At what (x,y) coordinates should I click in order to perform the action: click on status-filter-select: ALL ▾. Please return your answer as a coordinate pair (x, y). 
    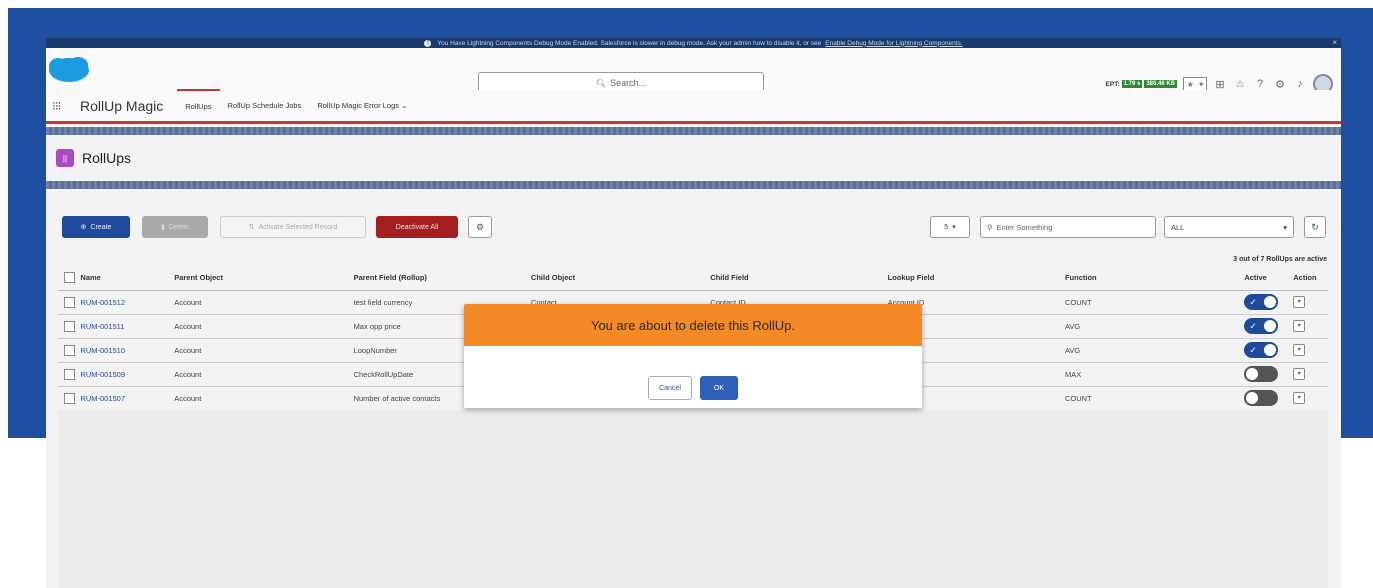
    Looking at the image, I should click on (1229, 227).